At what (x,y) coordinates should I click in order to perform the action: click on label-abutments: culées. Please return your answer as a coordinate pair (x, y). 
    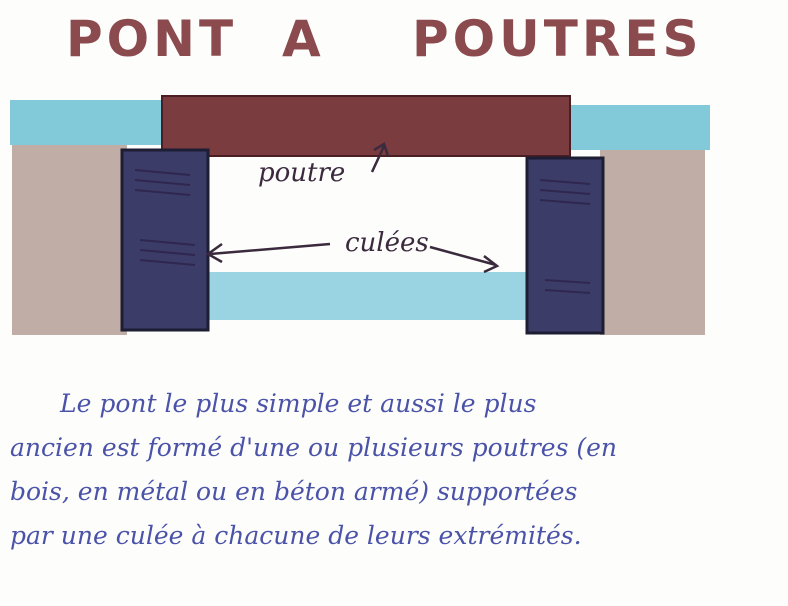
    Looking at the image, I should click on (387, 243).